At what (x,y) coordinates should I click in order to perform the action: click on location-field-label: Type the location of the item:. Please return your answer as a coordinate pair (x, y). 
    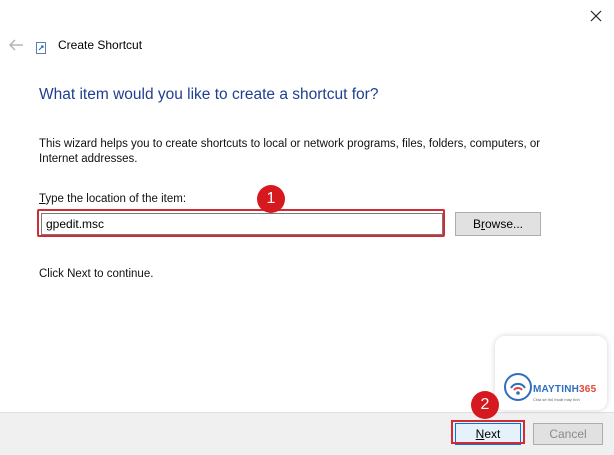
    Looking at the image, I should click on (112, 199).